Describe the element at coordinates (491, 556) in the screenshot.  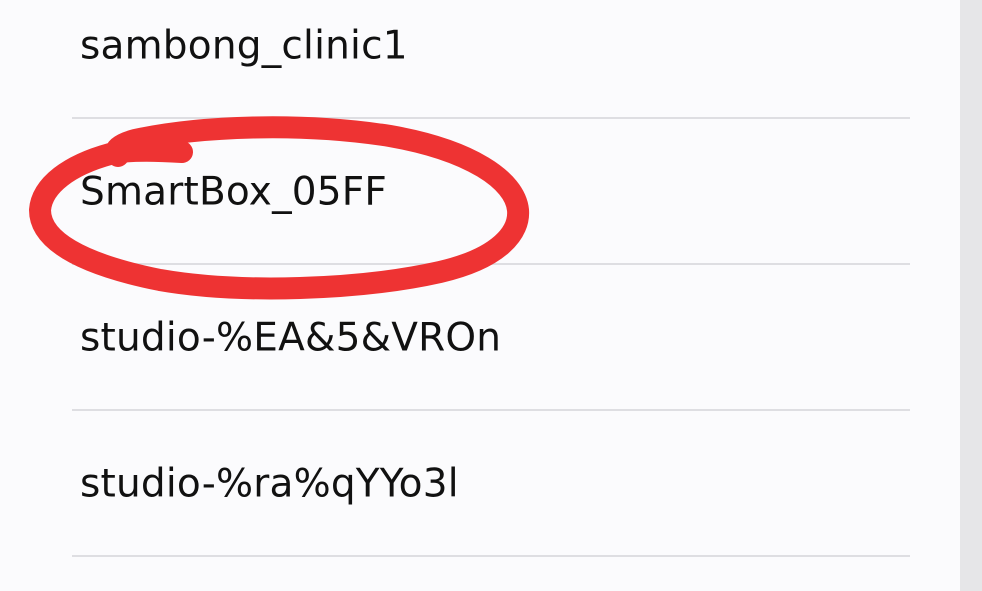
I see `divider` at that location.